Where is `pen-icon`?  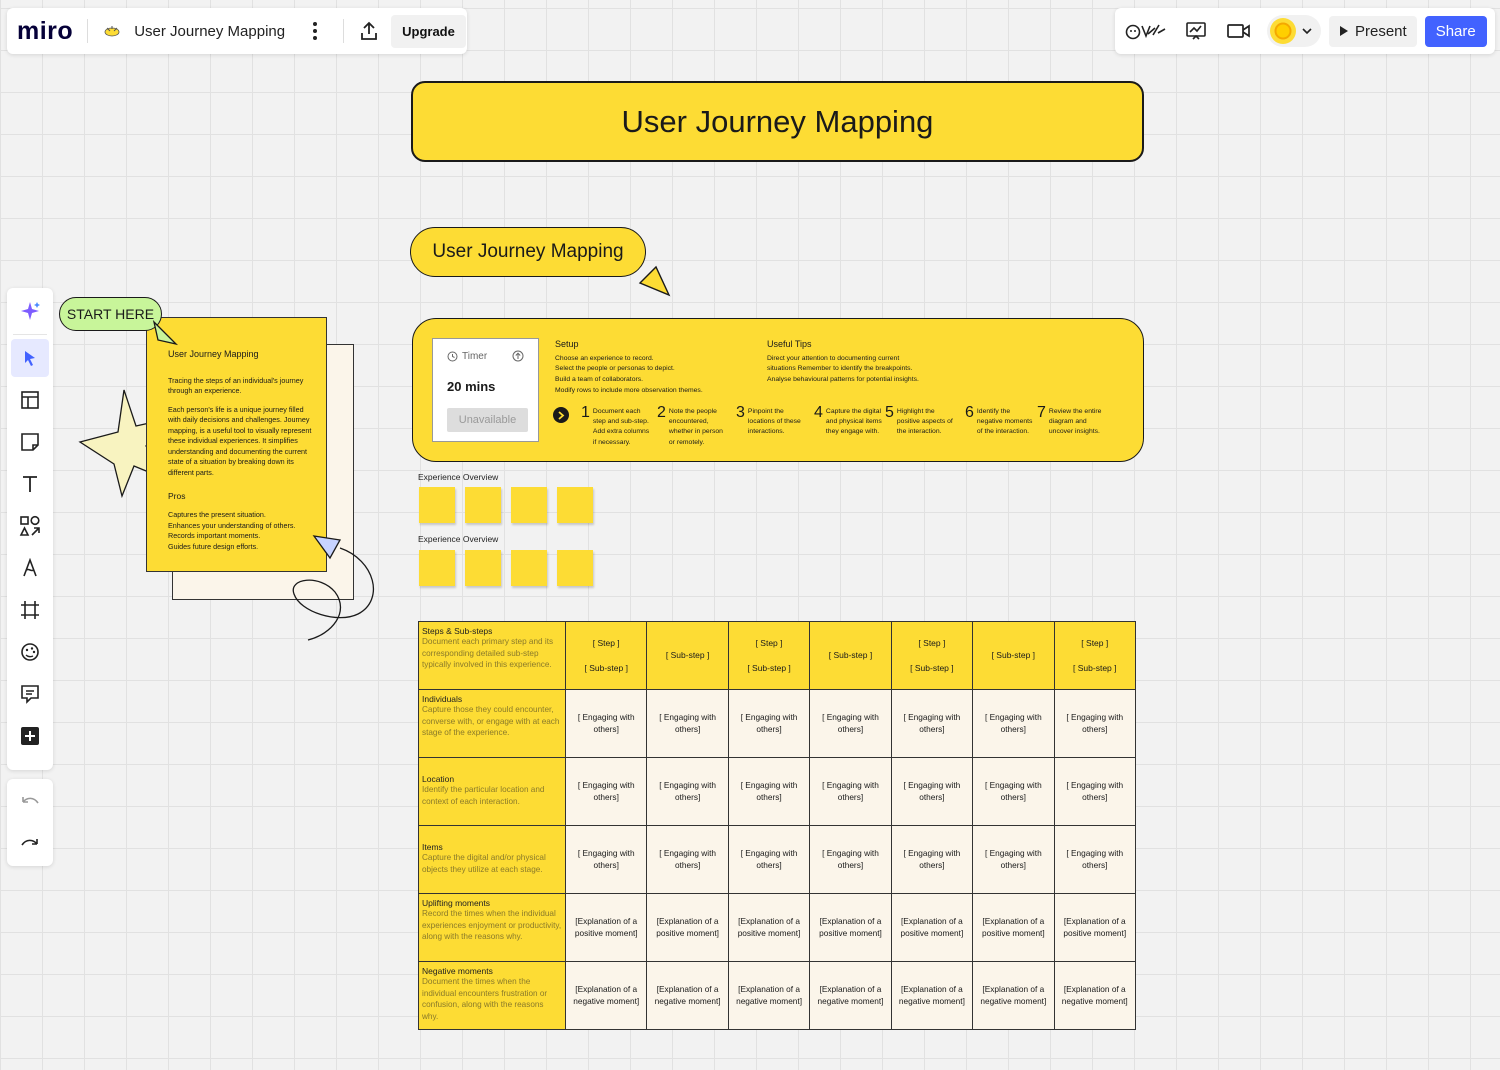 pen-icon is located at coordinates (30, 568).